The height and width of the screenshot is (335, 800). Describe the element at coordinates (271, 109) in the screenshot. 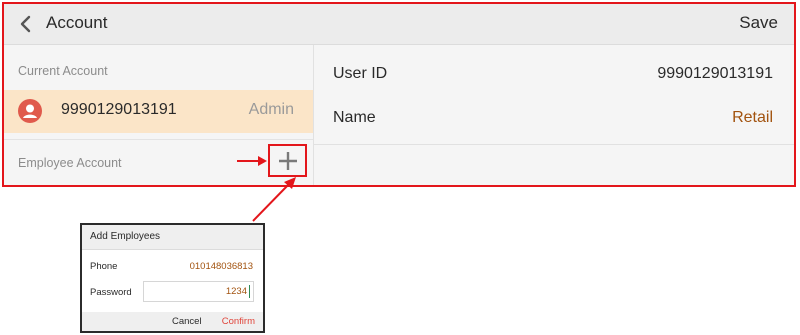

I see `role-badge: Admin` at that location.